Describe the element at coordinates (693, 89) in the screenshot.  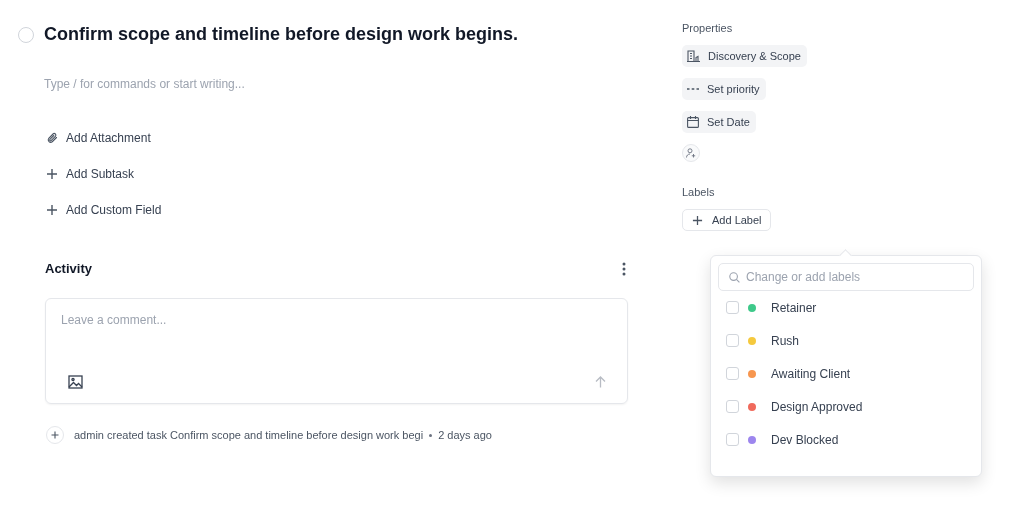
I see `dashes-icon` at that location.